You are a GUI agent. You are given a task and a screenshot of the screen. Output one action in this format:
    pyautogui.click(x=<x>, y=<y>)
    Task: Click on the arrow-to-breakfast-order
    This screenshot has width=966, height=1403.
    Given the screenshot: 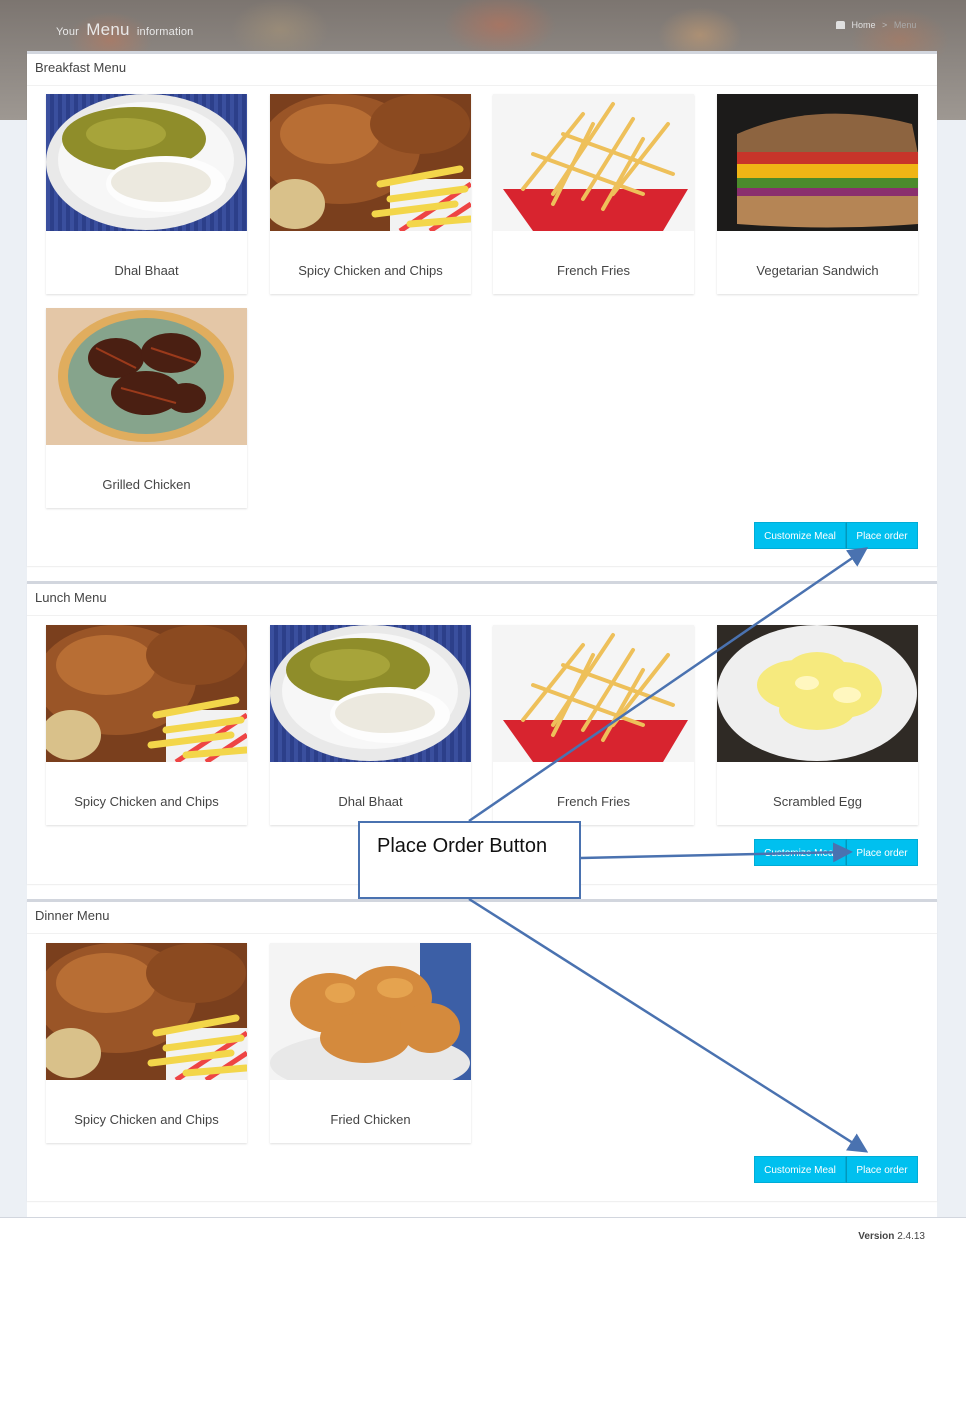 What is the action you would take?
    pyautogui.click(x=668, y=685)
    